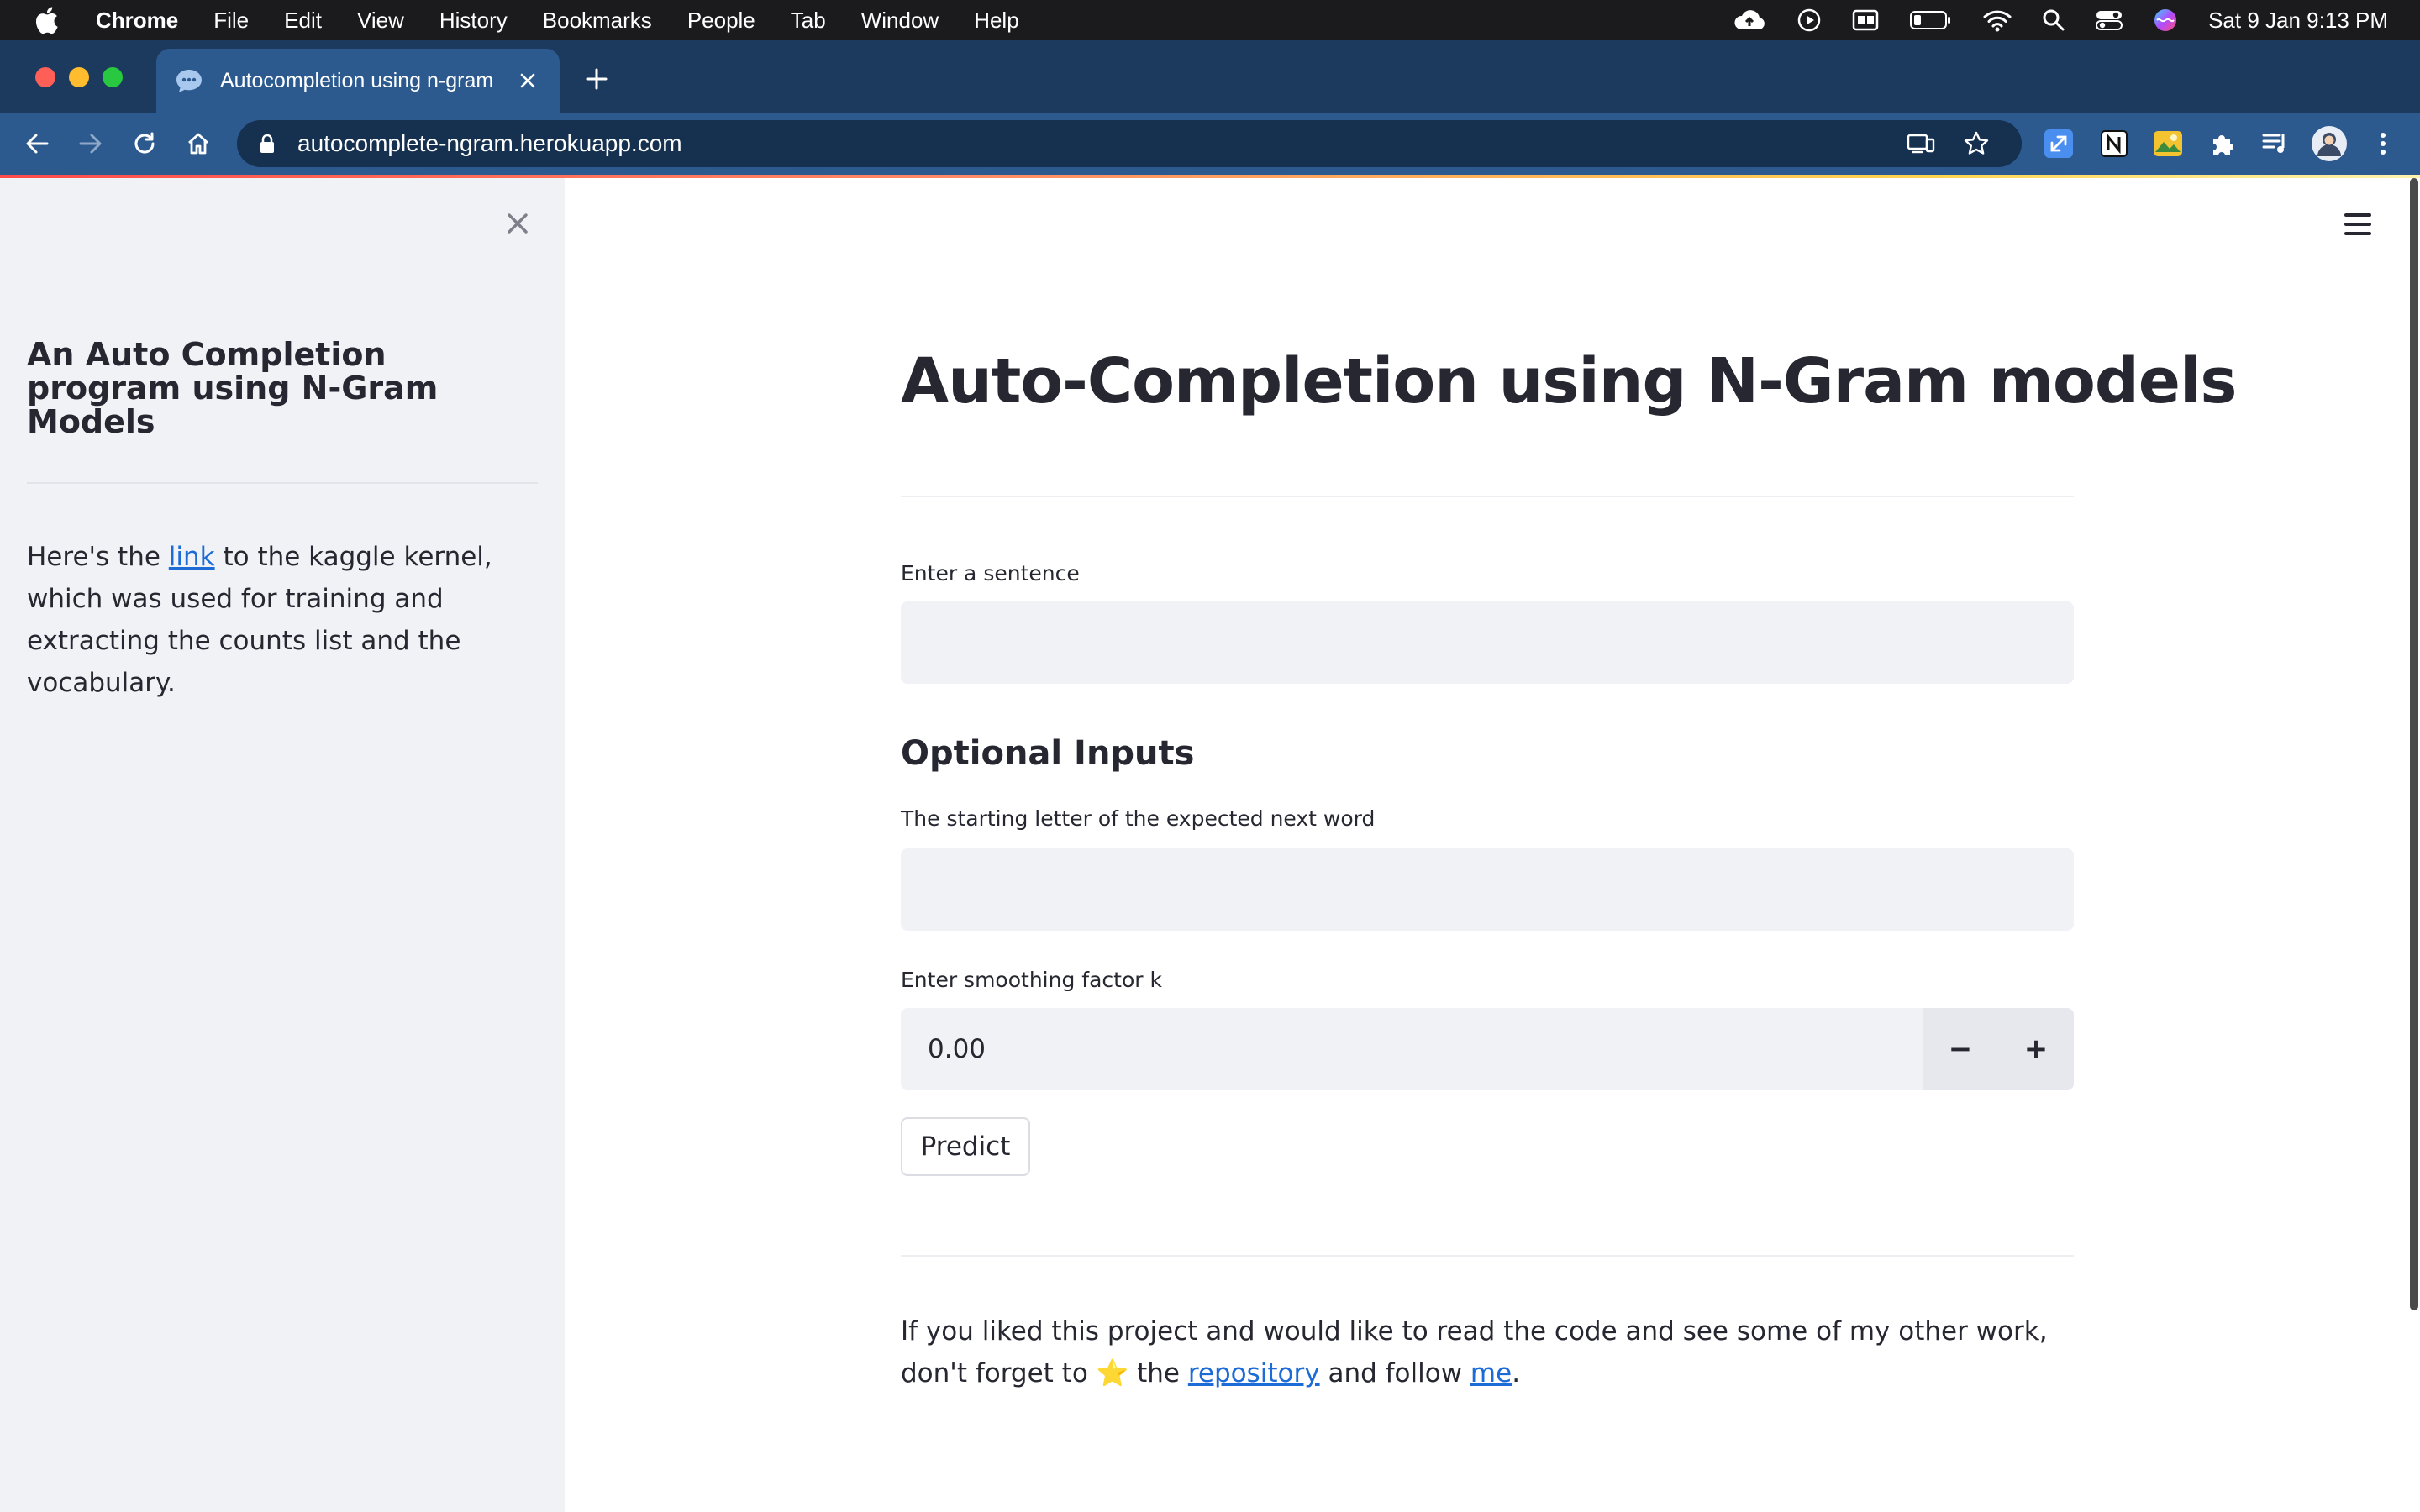 This screenshot has width=2420, height=1512. I want to click on window-minimize-button, so click(79, 77).